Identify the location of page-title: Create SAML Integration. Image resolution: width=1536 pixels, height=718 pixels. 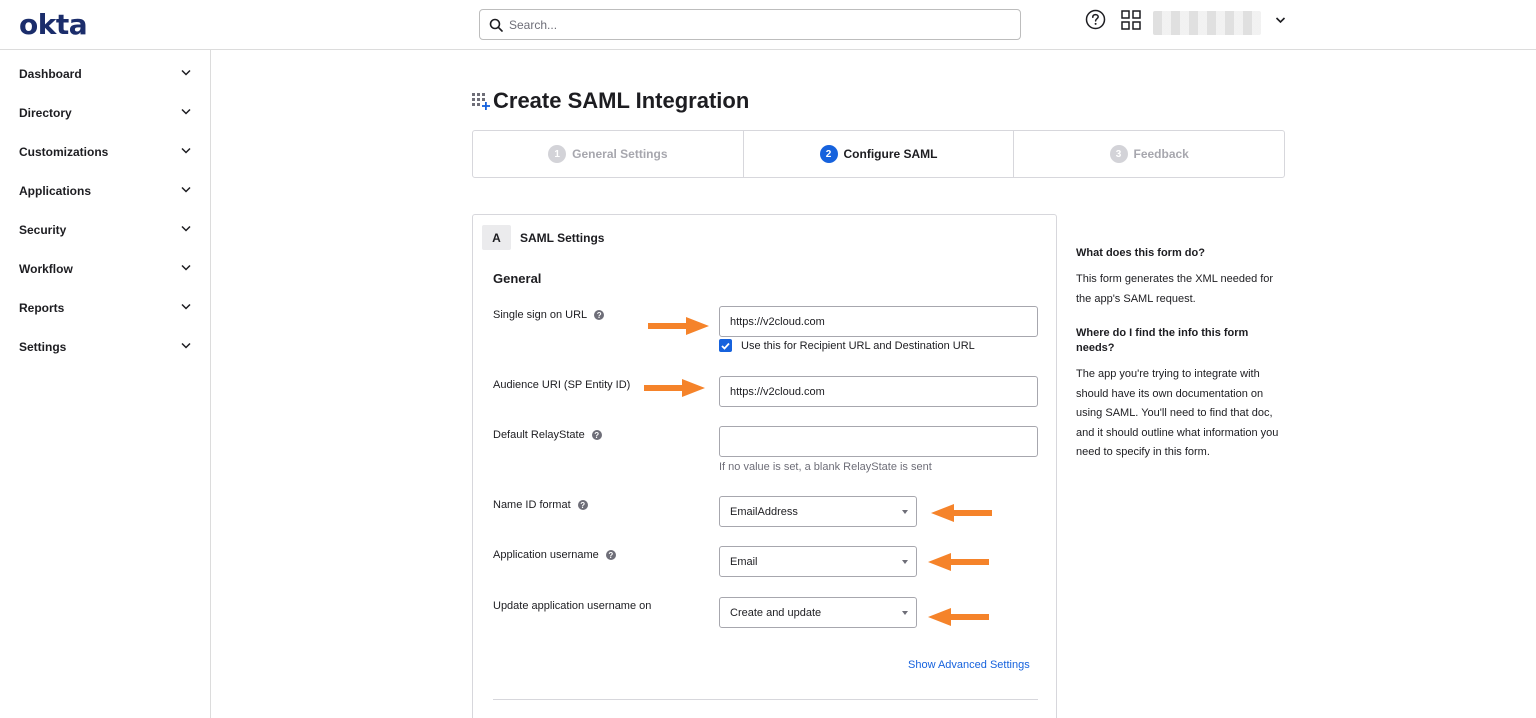
(610, 101).